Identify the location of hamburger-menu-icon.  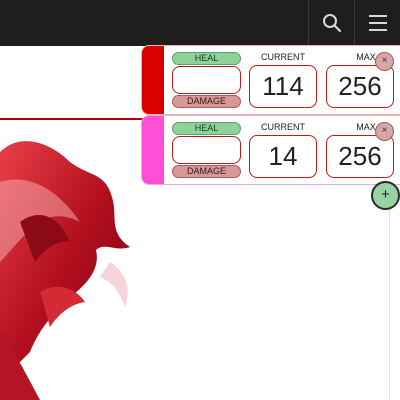
(377, 23).